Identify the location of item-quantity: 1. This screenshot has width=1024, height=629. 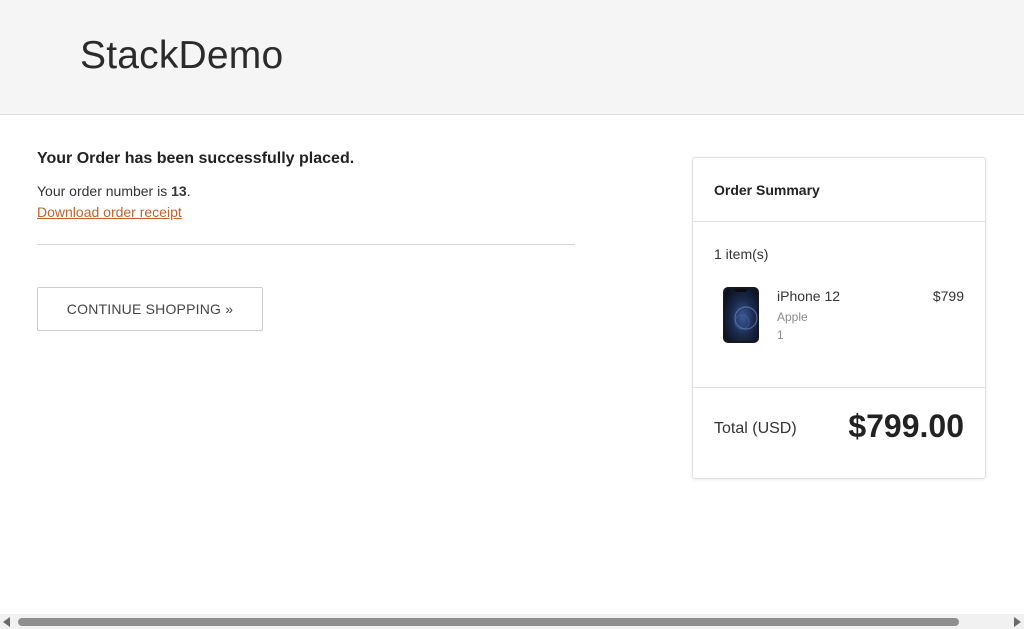
(780, 335).